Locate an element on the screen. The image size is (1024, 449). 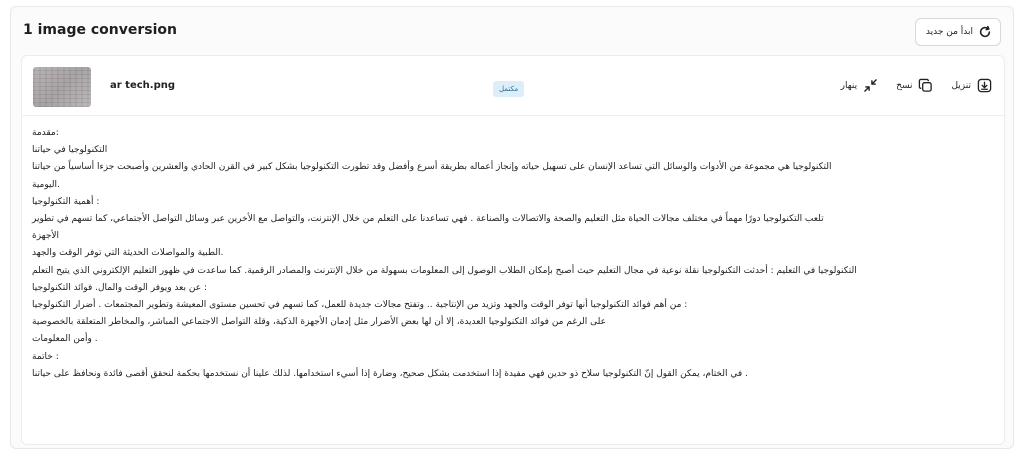
file-row: ar tech.png مكتمل ينهار نسخ تنزيل is located at coordinates (513, 86).